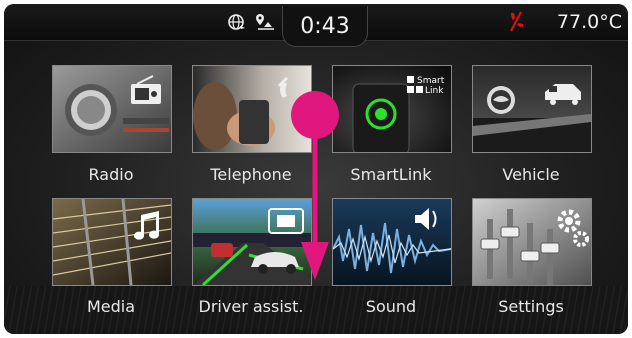 The height and width of the screenshot is (338, 632). I want to click on vehicle-icon, so click(532, 109).